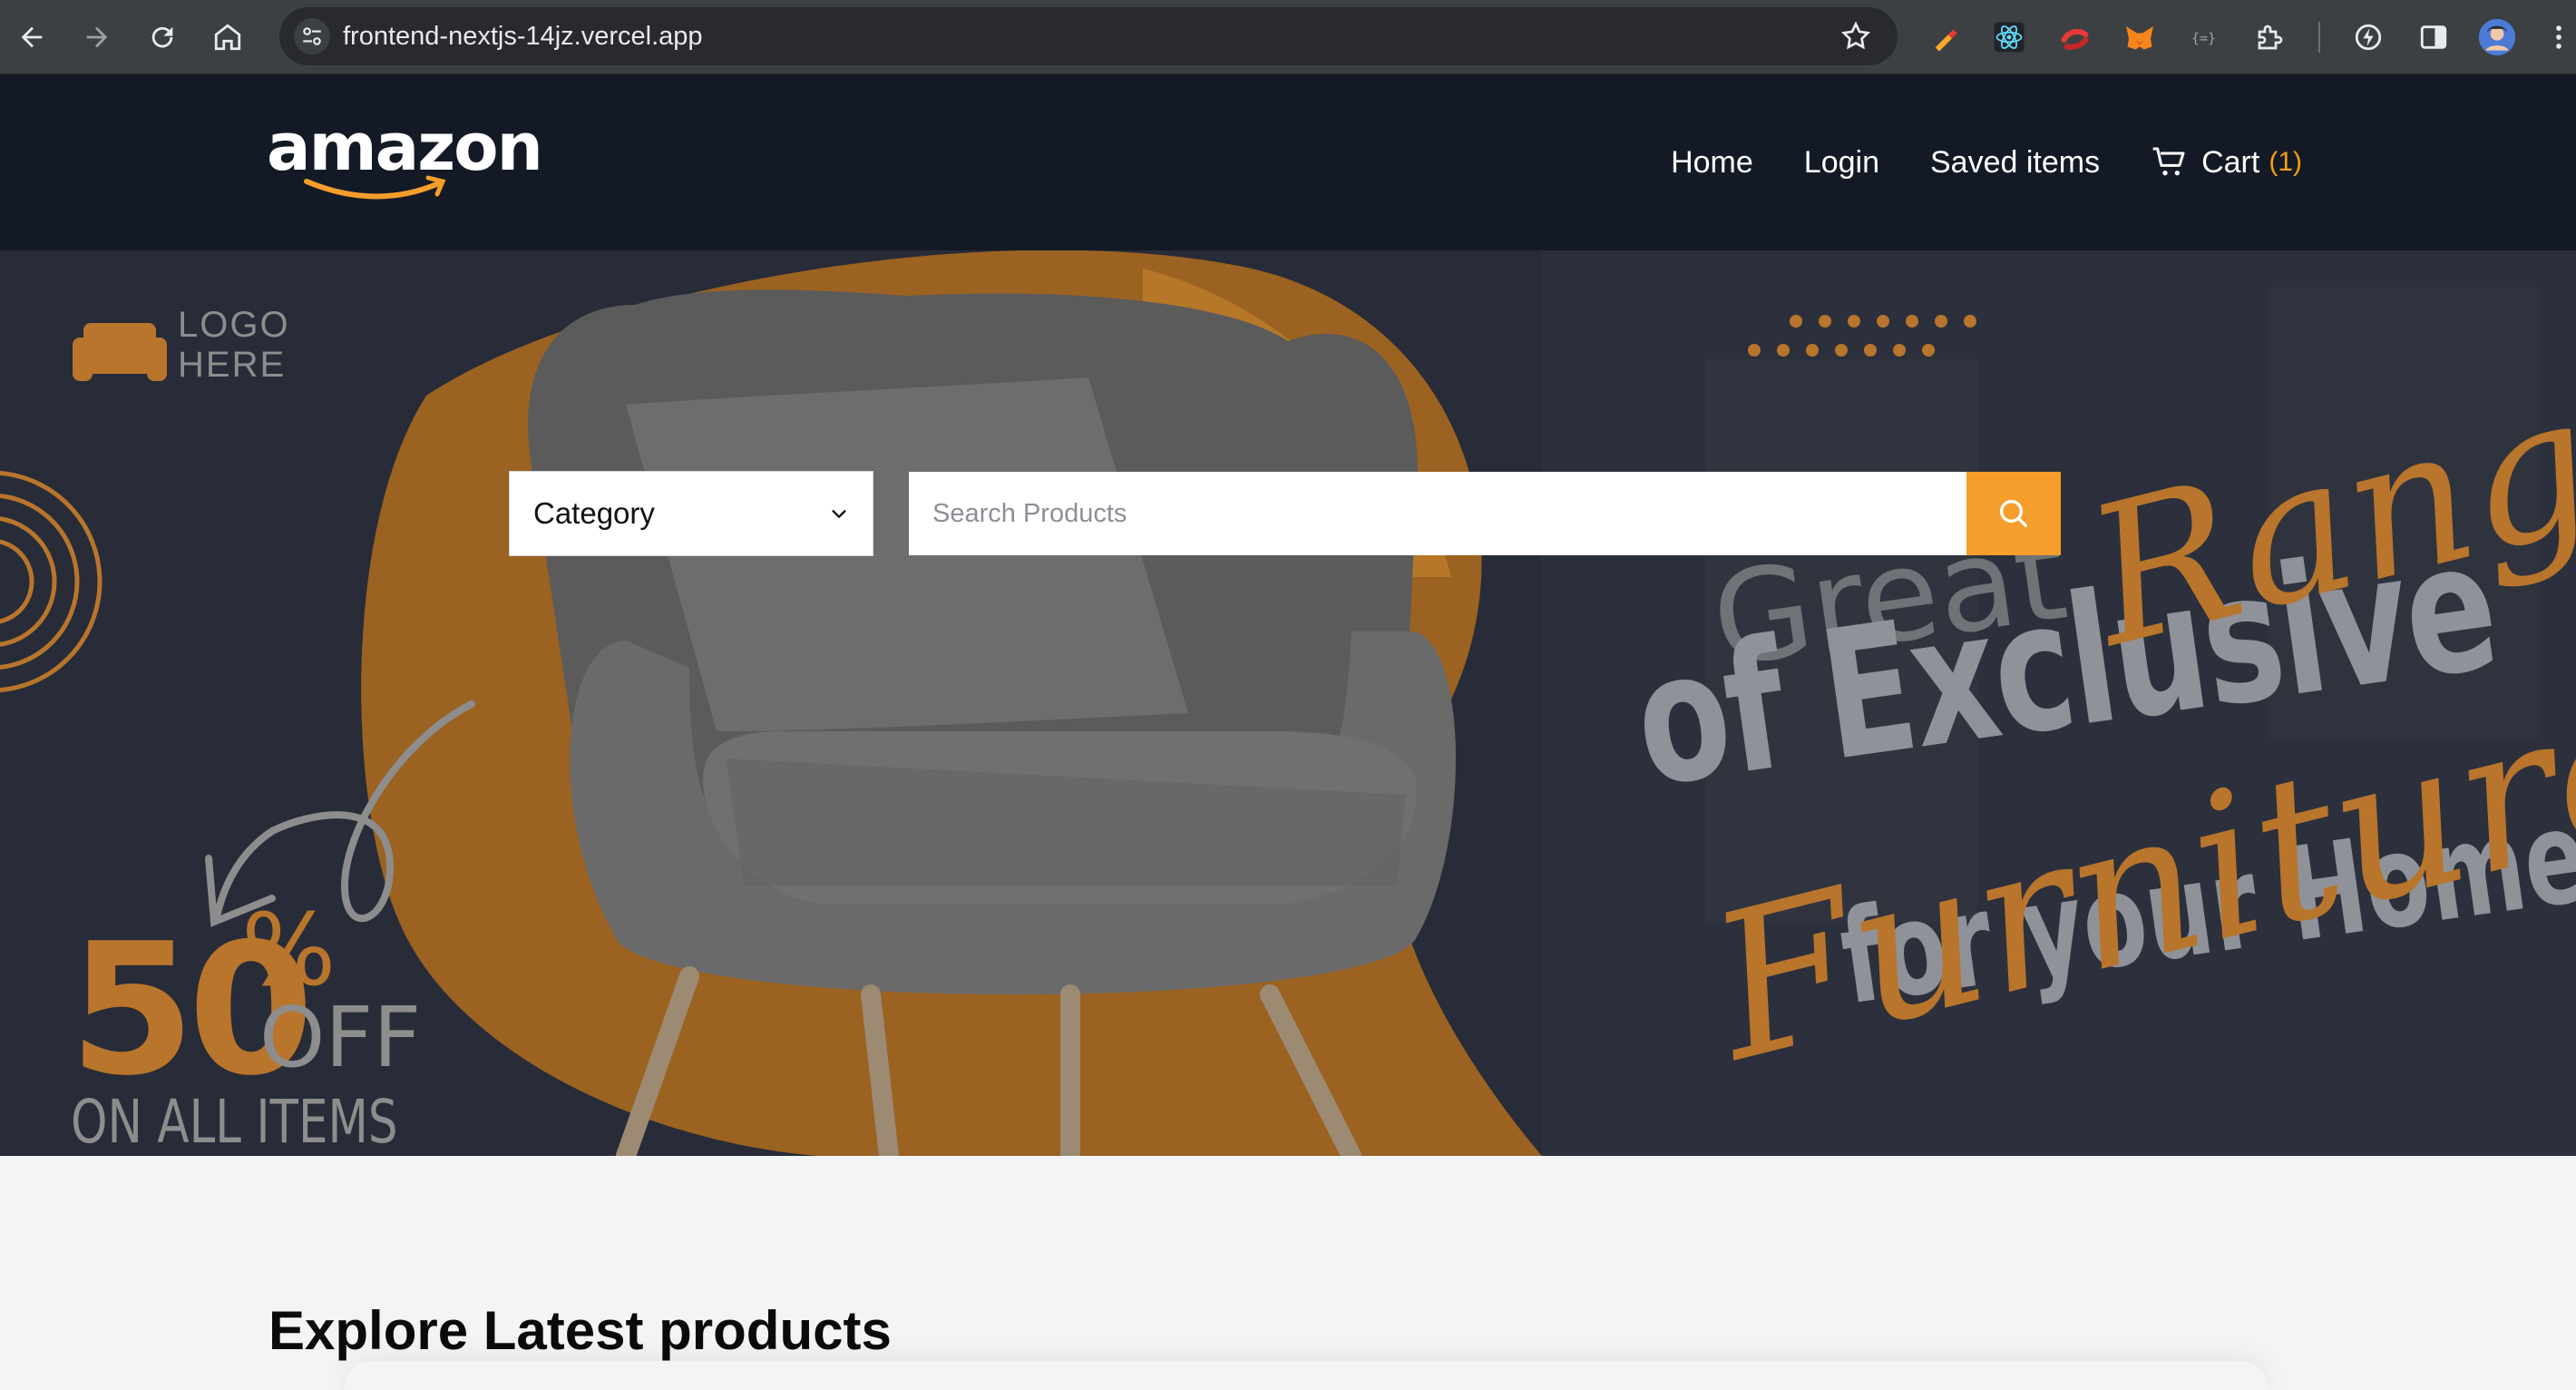 Image resolution: width=2576 pixels, height=1390 pixels. I want to click on redux-extension-icon, so click(2076, 37).